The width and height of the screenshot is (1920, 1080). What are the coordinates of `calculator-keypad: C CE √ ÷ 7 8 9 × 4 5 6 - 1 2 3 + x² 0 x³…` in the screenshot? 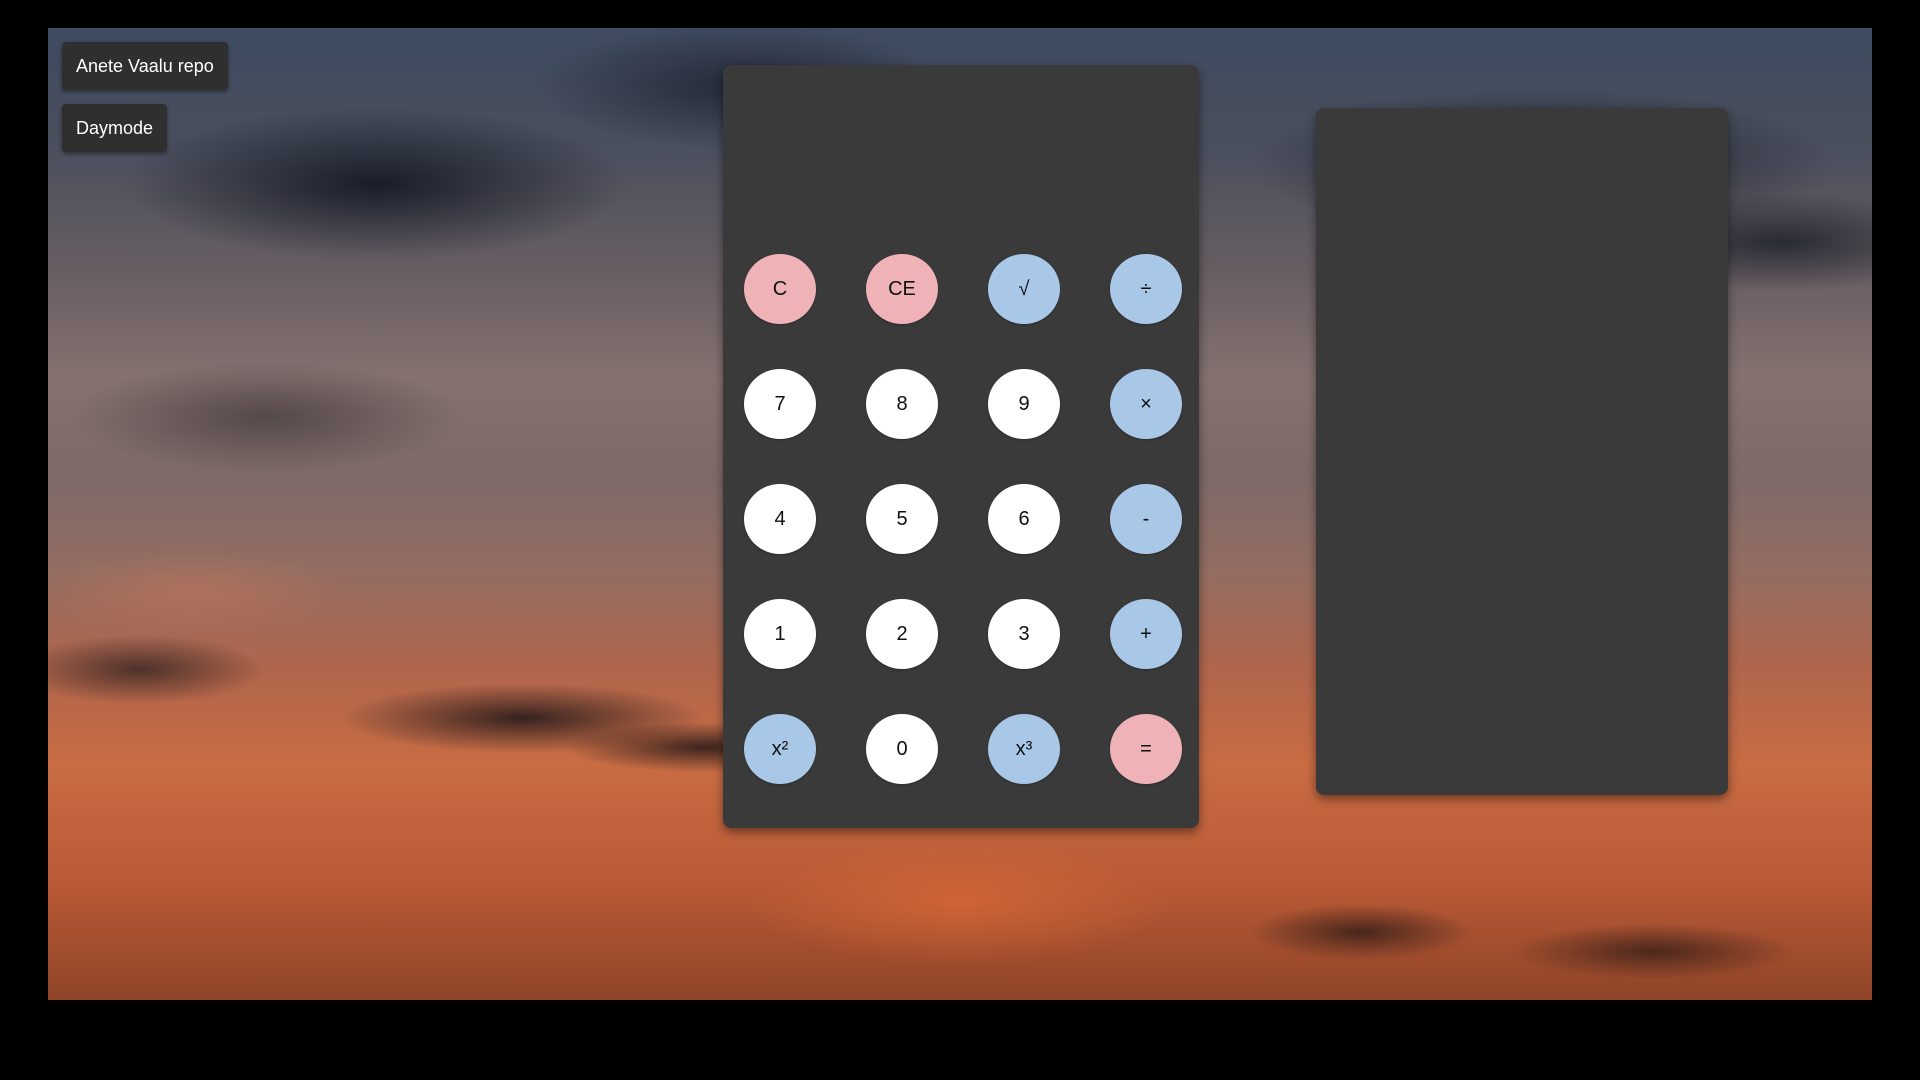 It's located at (963, 523).